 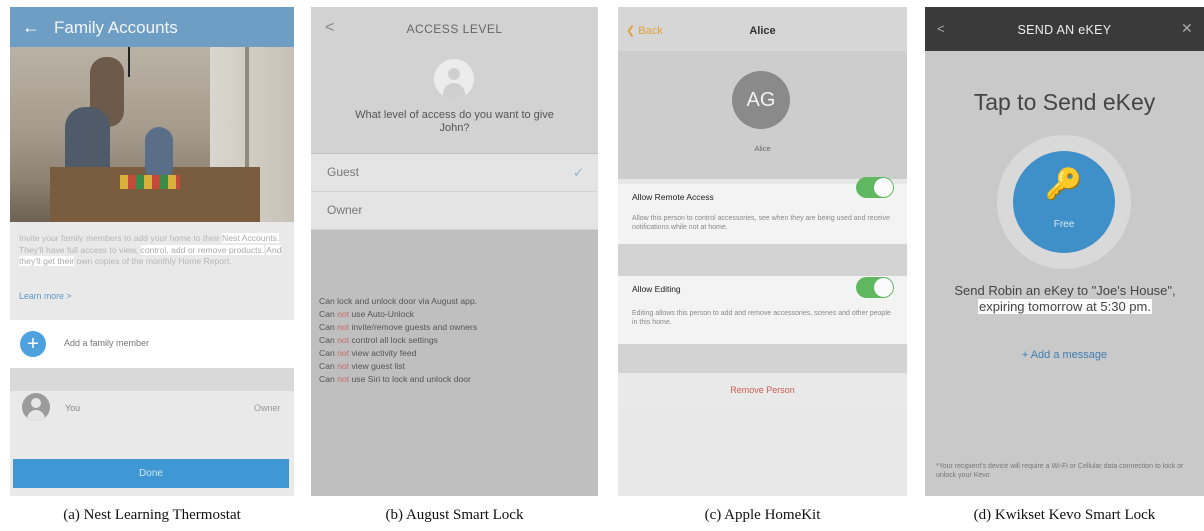 What do you see at coordinates (673, 197) in the screenshot?
I see `remote-access-label: Allow Remote Access` at bounding box center [673, 197].